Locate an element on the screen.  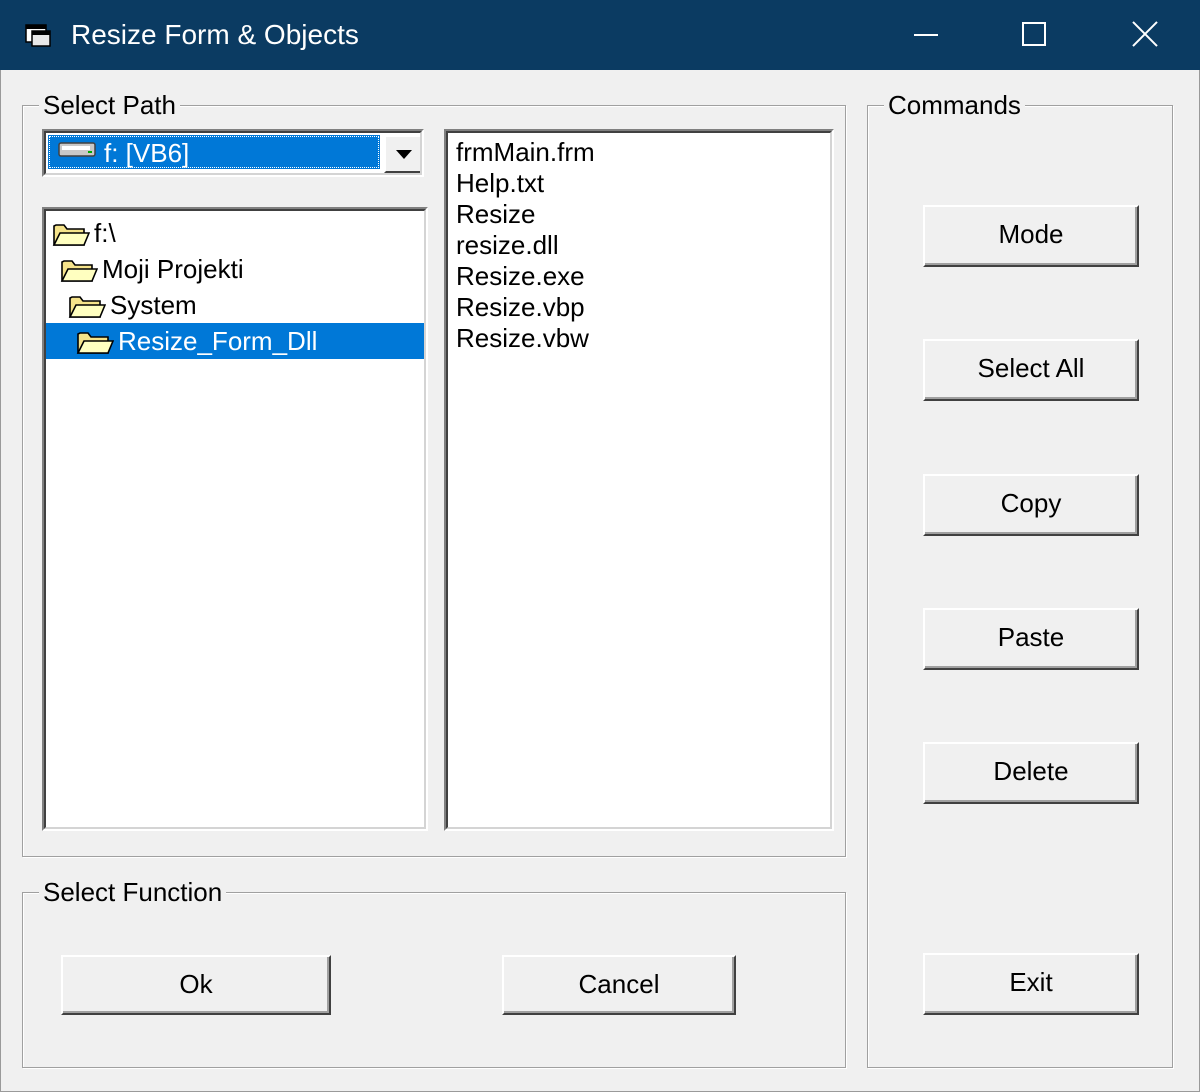
exit-button-label: Exit is located at coordinates (1031, 982).